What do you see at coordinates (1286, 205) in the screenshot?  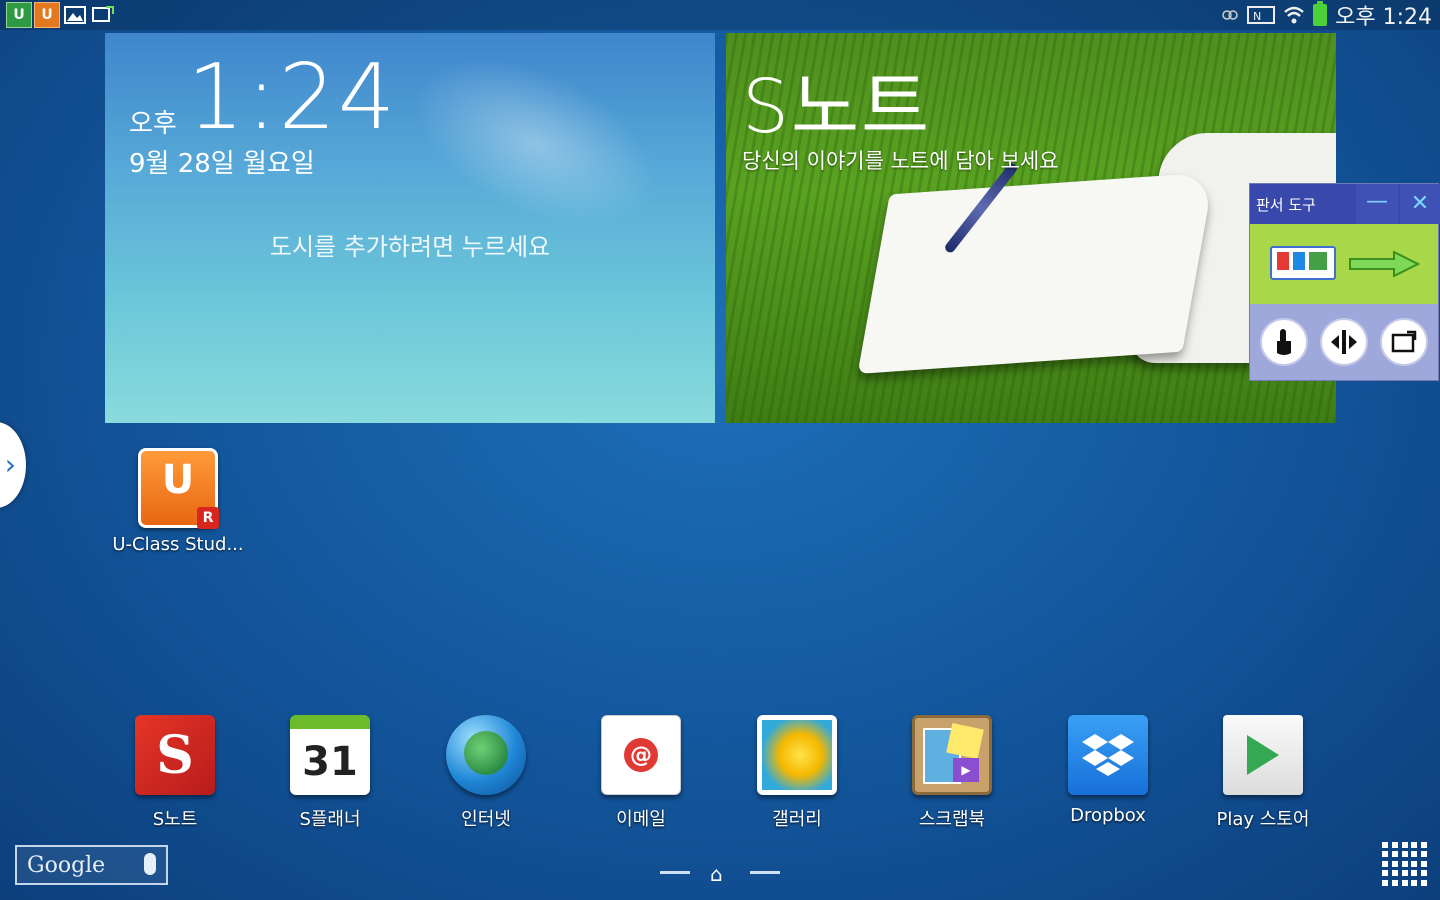 I see `tool-panel-title: 판서 도구` at bounding box center [1286, 205].